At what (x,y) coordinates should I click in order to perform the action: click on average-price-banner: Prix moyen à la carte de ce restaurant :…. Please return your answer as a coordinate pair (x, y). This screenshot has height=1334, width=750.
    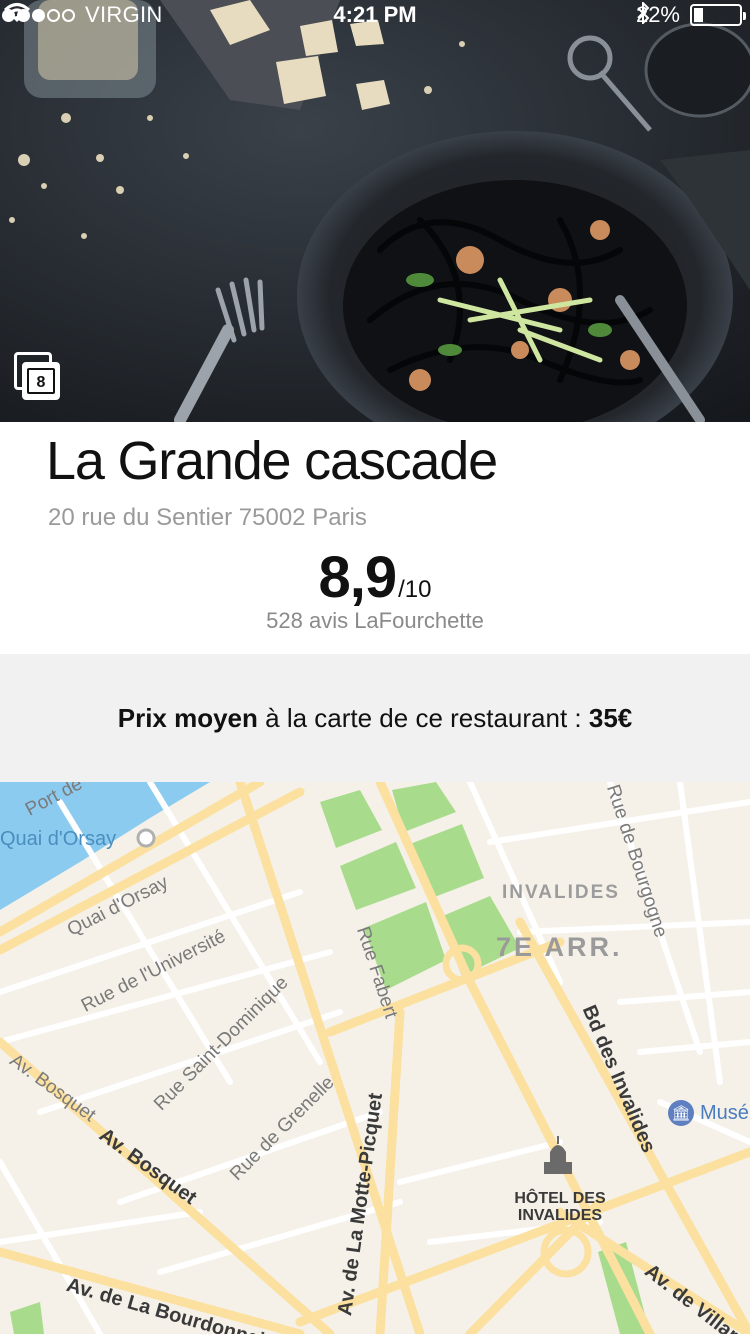
    Looking at the image, I should click on (375, 718).